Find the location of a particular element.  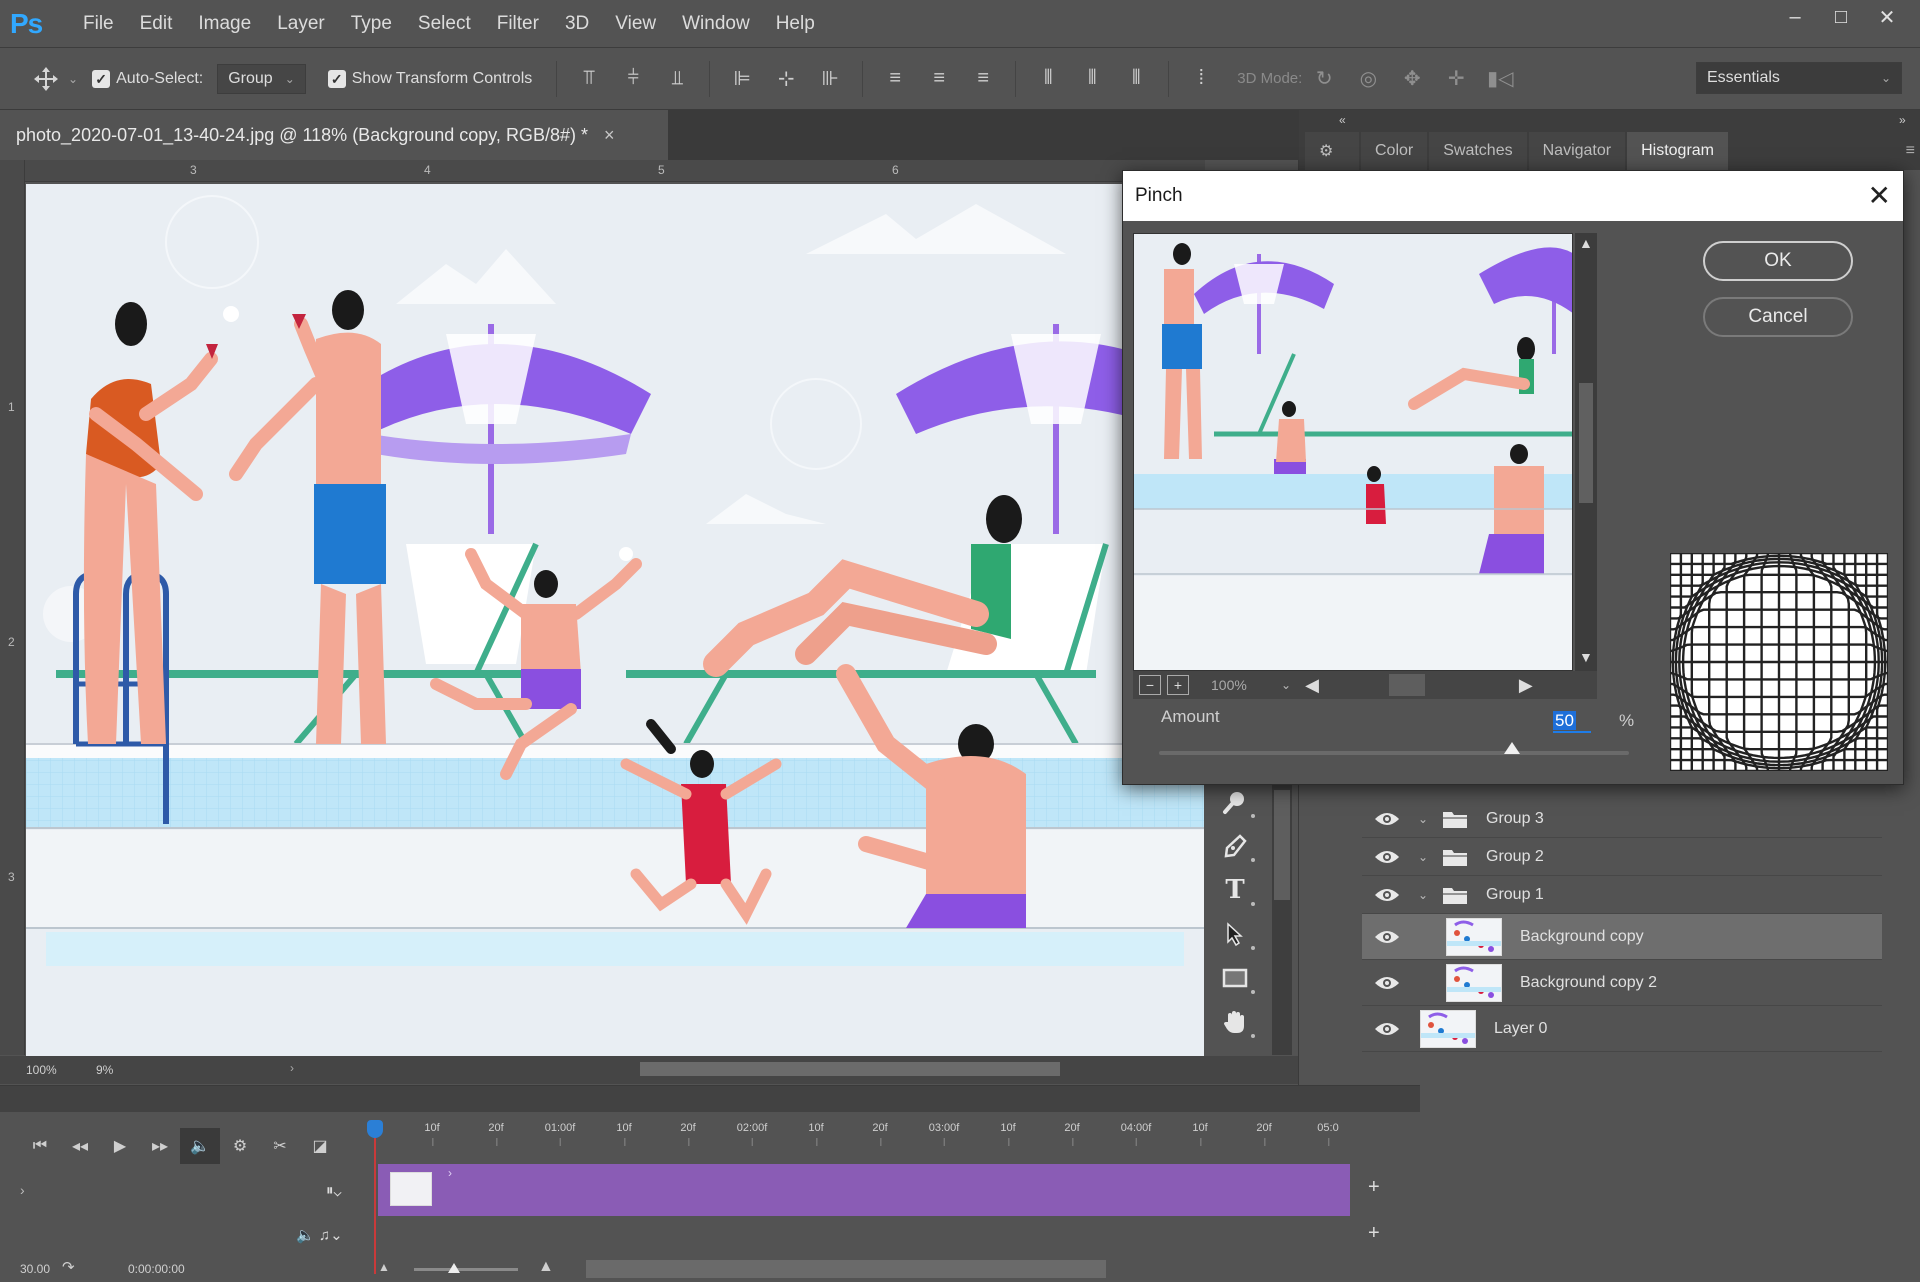

3d-orbit-icon: ↻ is located at coordinates (1324, 79).